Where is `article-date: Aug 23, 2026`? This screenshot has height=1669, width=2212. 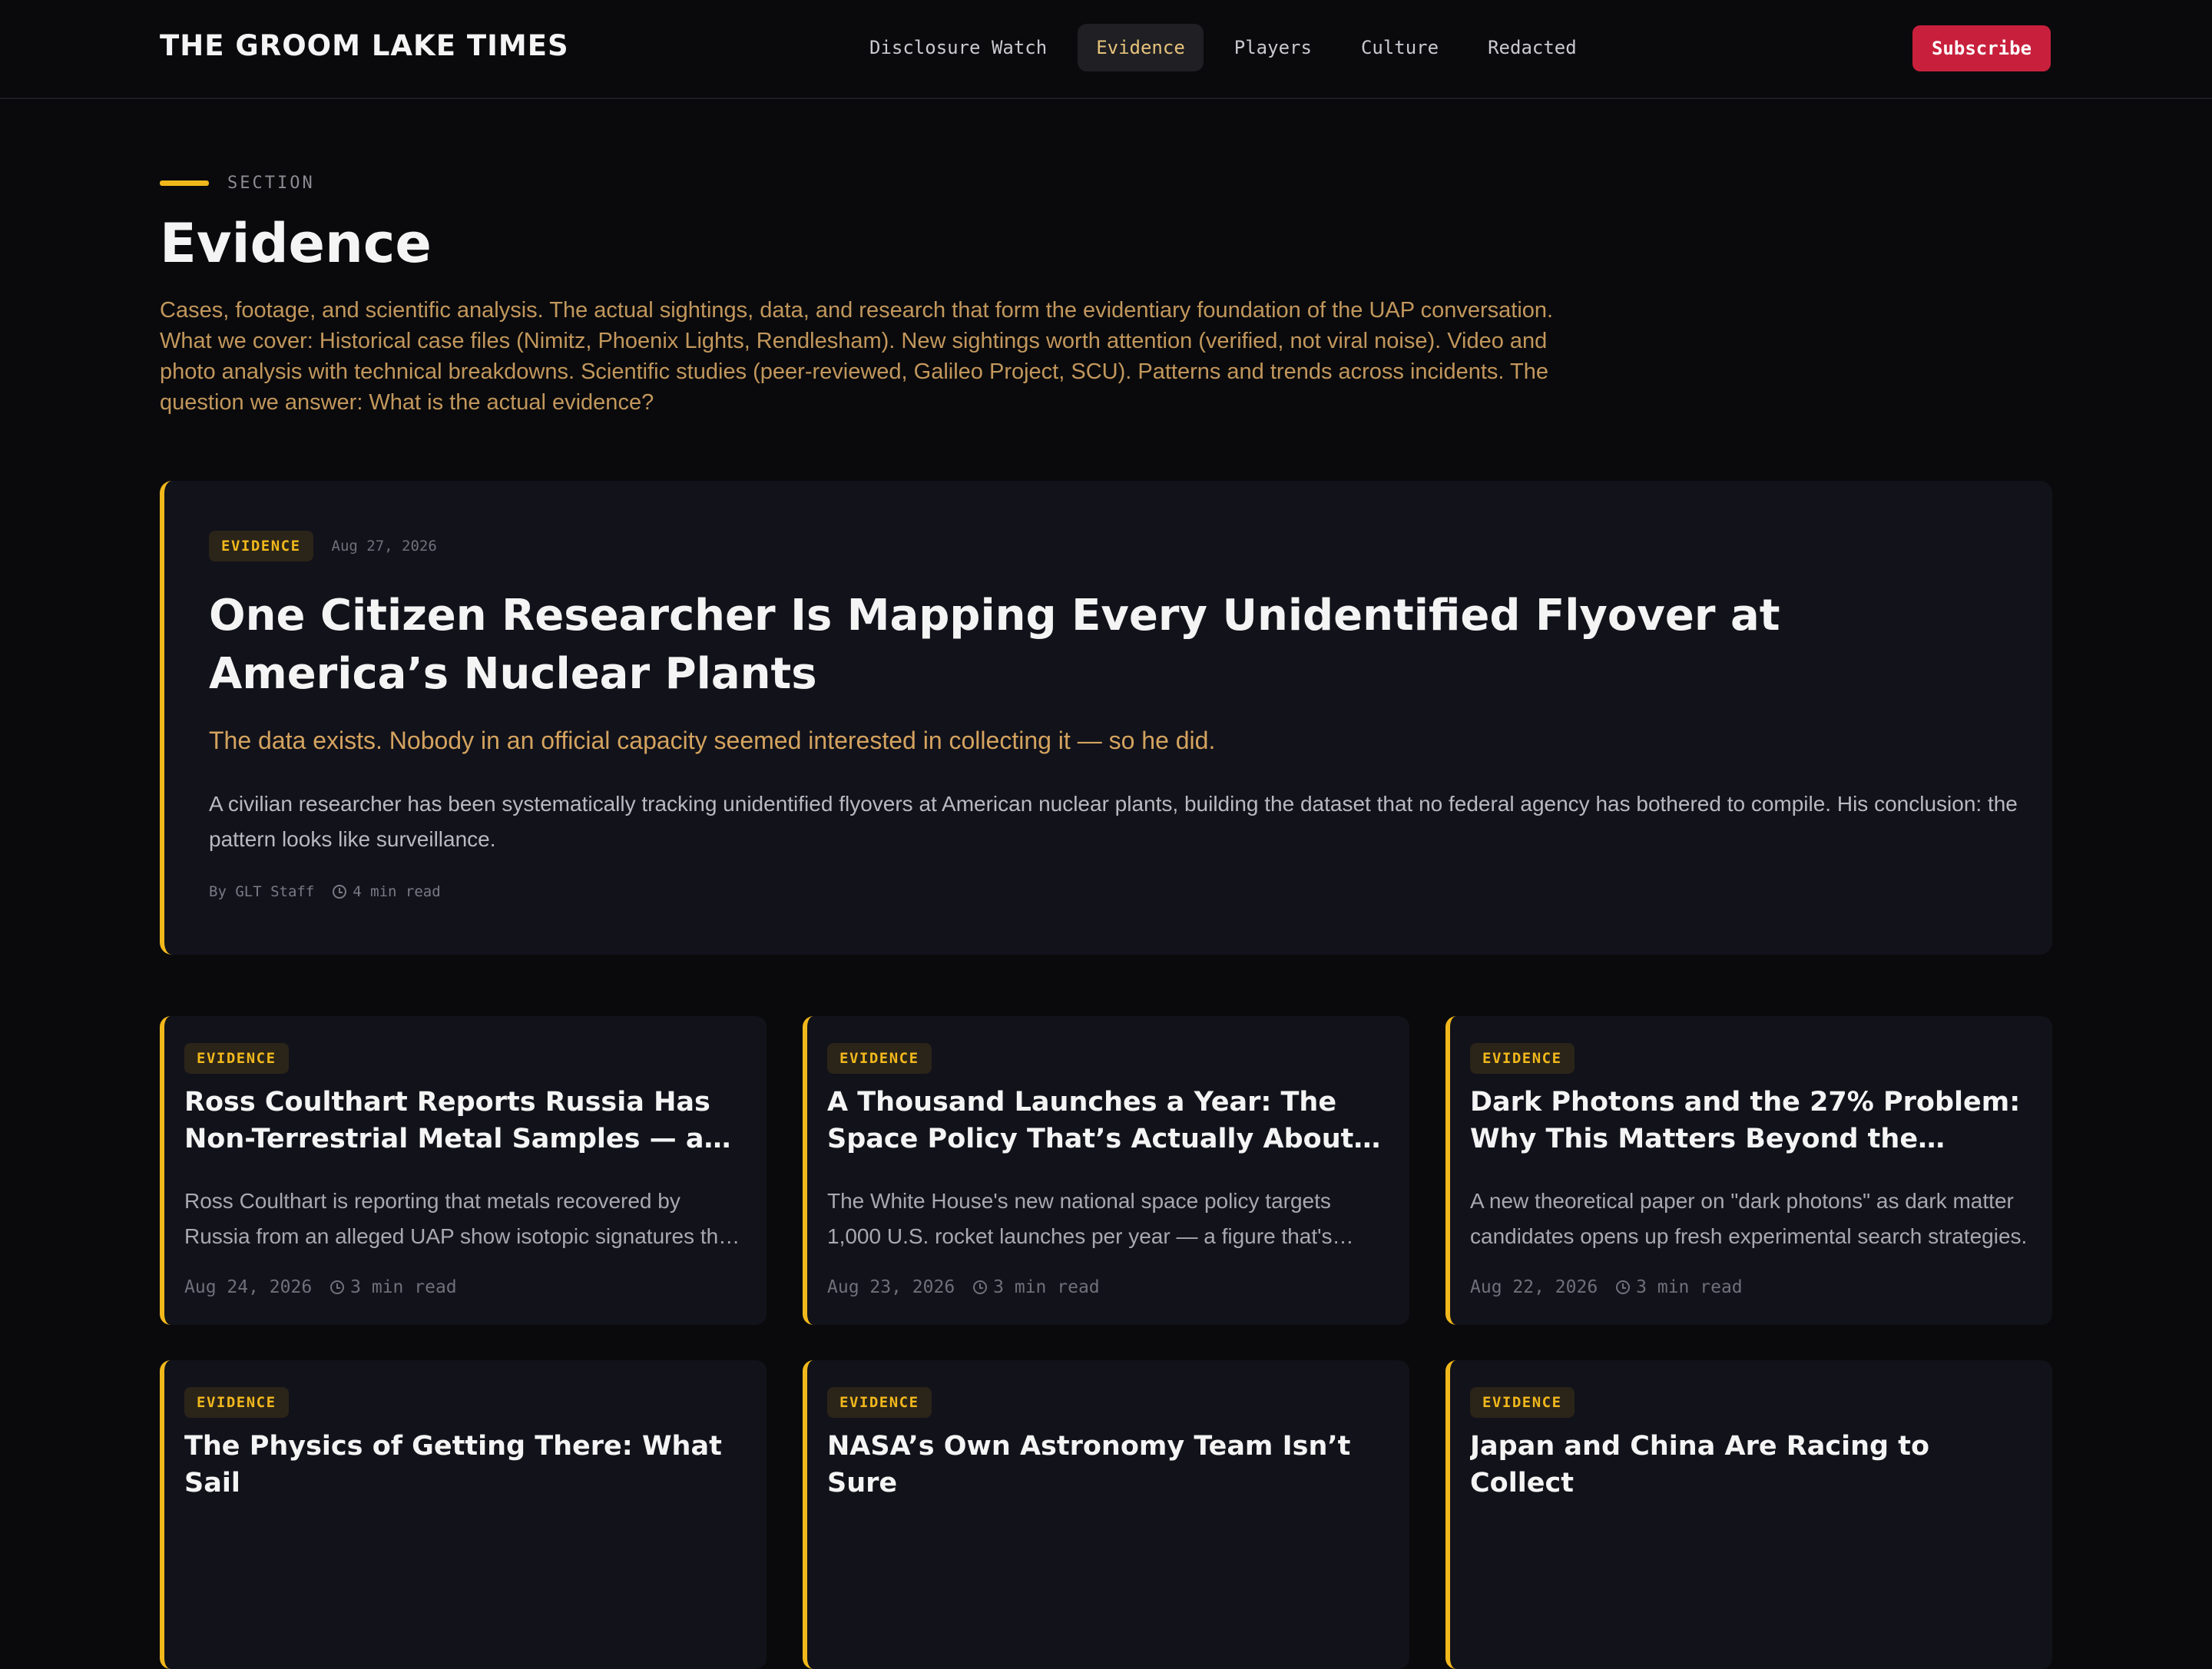 article-date: Aug 23, 2026 is located at coordinates (891, 1287).